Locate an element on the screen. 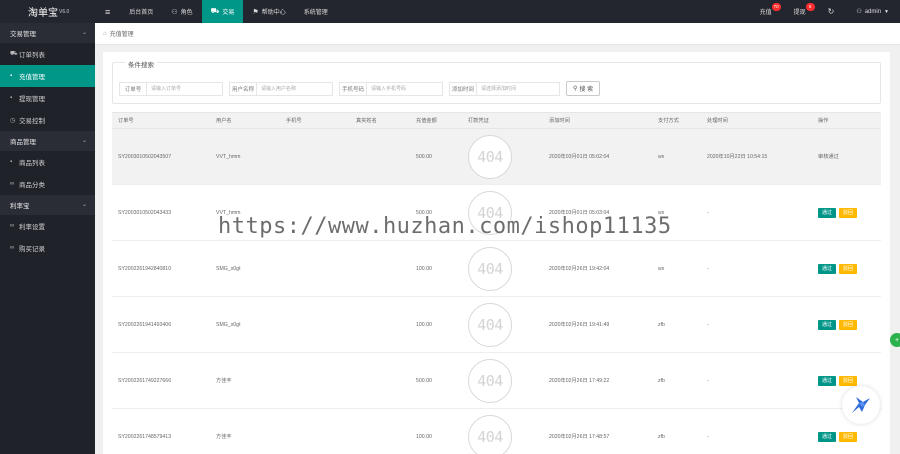 The width and height of the screenshot is (900, 454). top-nav-role: ⚇ 角色 is located at coordinates (181, 11).